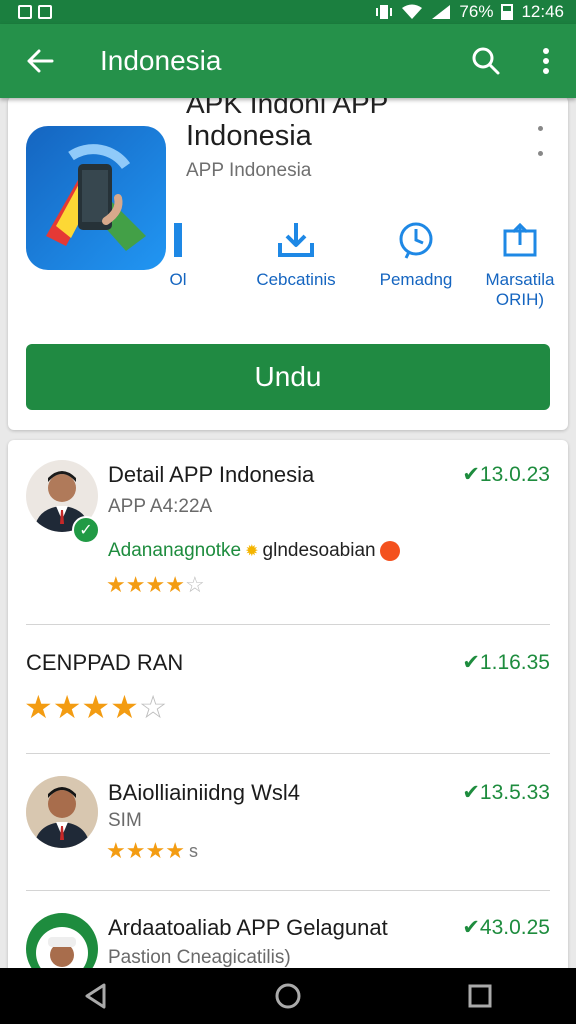  What do you see at coordinates (248, 171) in the screenshot?
I see `app-developer: APP Indonesia` at bounding box center [248, 171].